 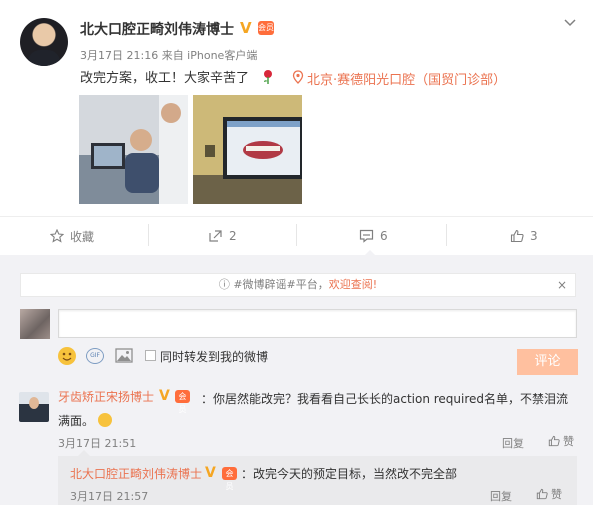 I want to click on post-divider, so click(x=296, y=216).